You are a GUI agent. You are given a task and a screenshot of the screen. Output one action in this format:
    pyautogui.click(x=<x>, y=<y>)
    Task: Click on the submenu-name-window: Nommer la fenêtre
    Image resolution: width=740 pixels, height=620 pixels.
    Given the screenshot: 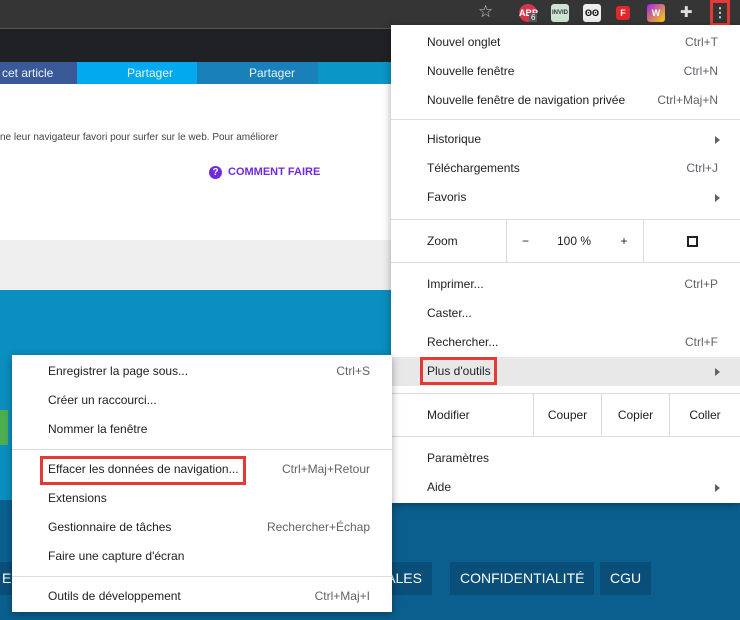 What is the action you would take?
    pyautogui.click(x=202, y=429)
    